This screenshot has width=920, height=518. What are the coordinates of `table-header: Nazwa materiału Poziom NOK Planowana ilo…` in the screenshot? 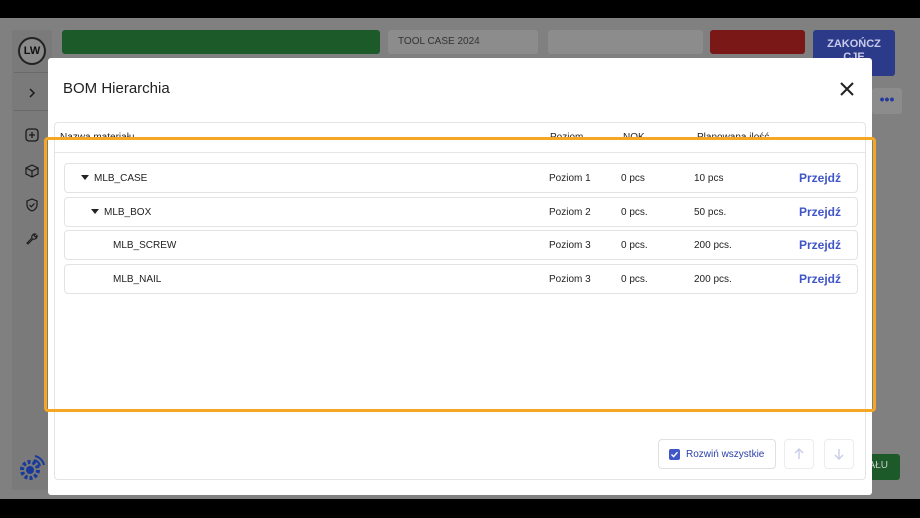 It's located at (460, 138).